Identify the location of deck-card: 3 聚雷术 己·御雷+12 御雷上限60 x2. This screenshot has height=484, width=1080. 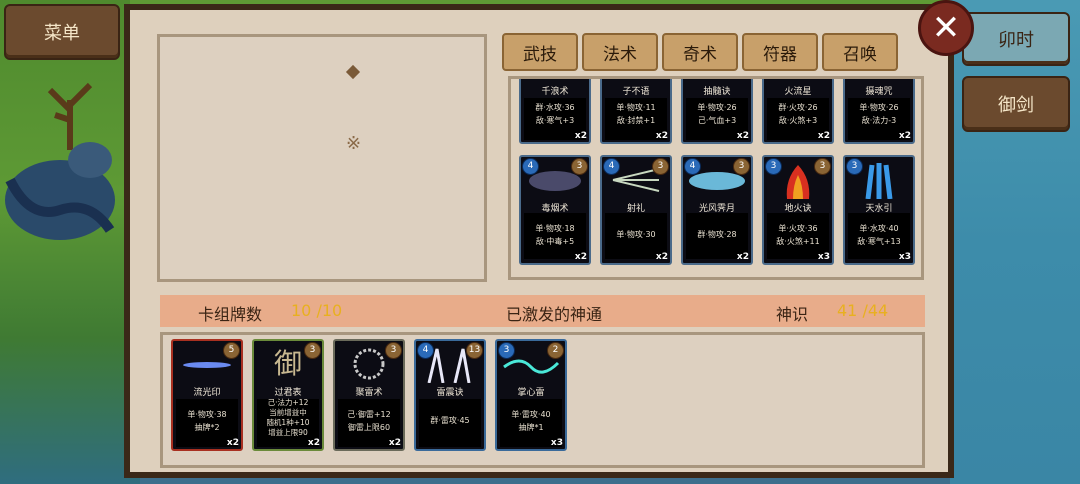
(369, 395).